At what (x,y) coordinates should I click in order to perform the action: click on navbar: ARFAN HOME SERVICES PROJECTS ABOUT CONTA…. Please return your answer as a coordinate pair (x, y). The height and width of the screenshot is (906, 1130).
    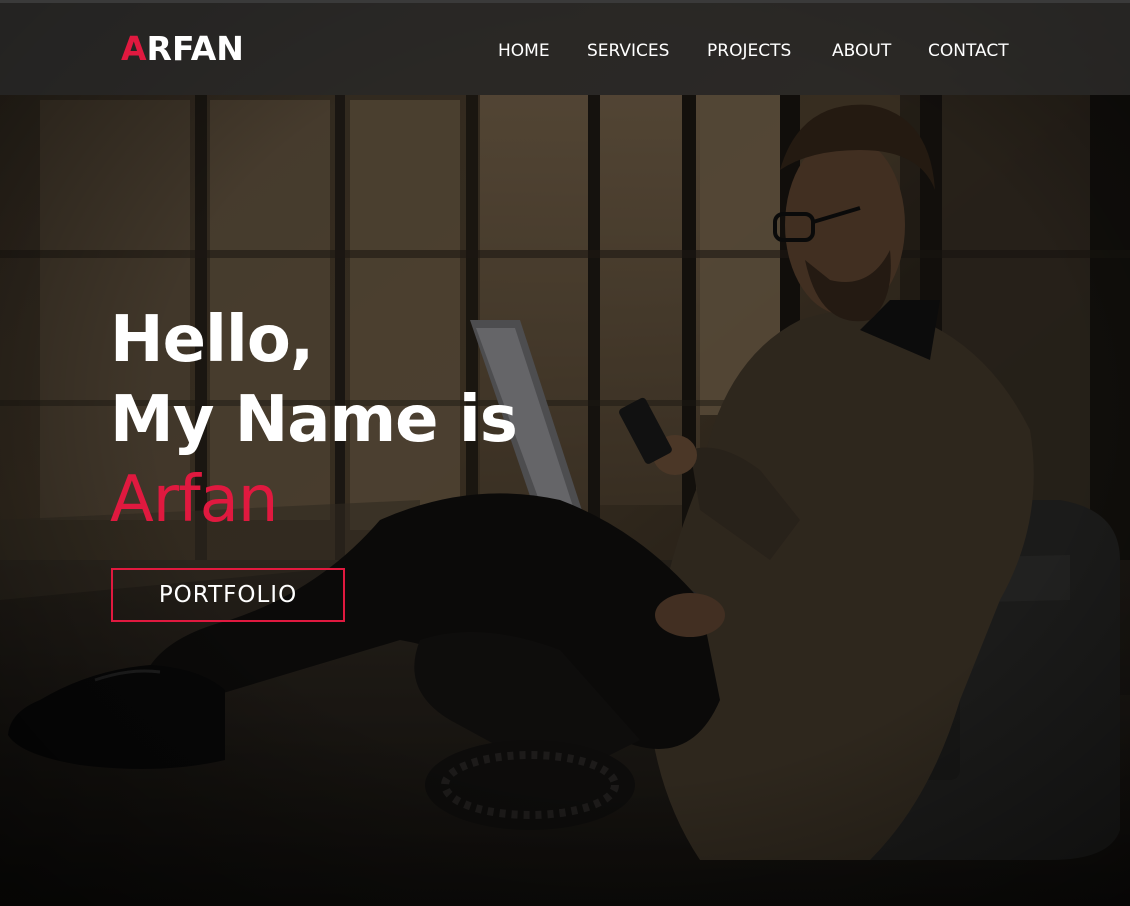
    Looking at the image, I should click on (565, 49).